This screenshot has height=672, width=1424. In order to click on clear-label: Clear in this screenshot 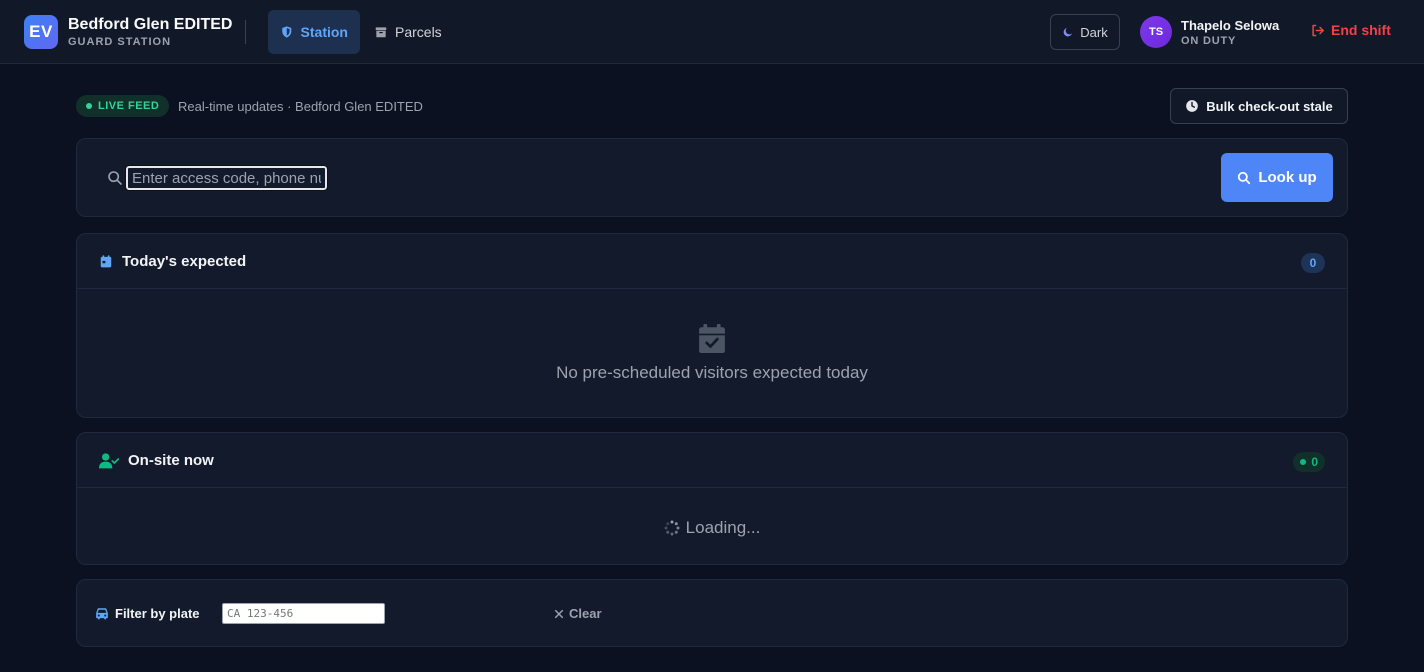, I will do `click(585, 613)`.